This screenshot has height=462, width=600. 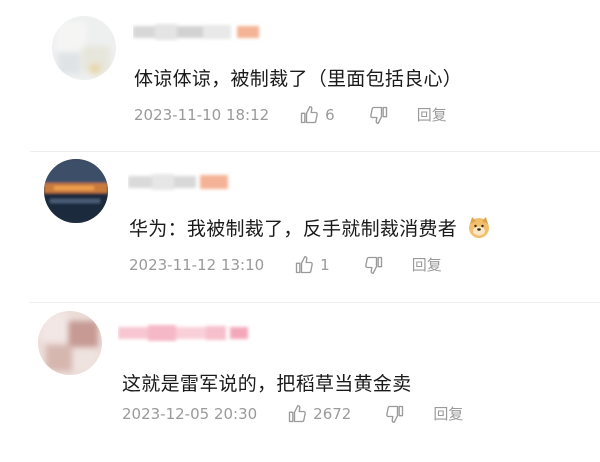 What do you see at coordinates (202, 114) in the screenshot?
I see `comment-time: 2023-11-10 18:12` at bounding box center [202, 114].